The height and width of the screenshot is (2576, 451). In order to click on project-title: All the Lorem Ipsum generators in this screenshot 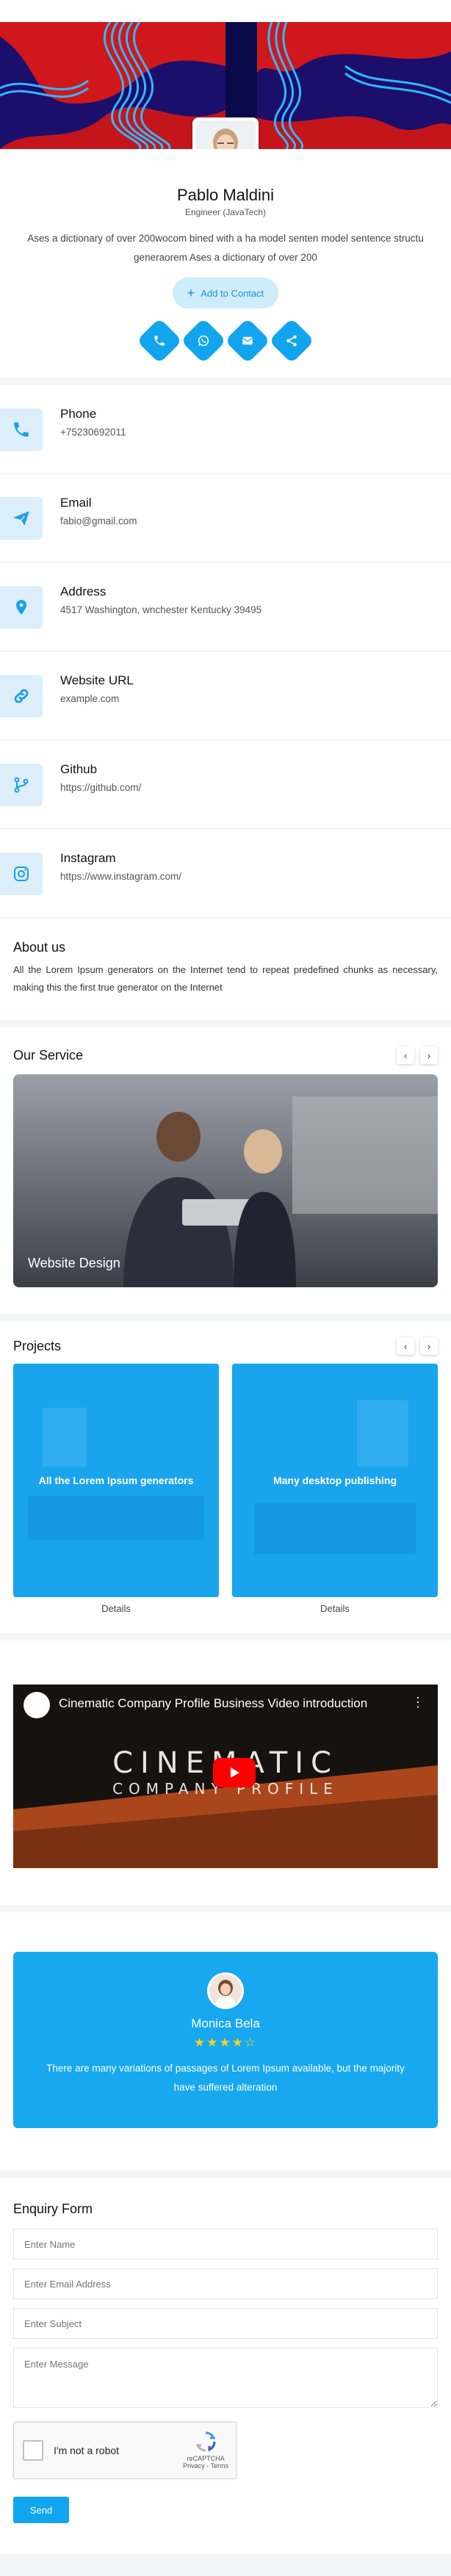, I will do `click(116, 1480)`.